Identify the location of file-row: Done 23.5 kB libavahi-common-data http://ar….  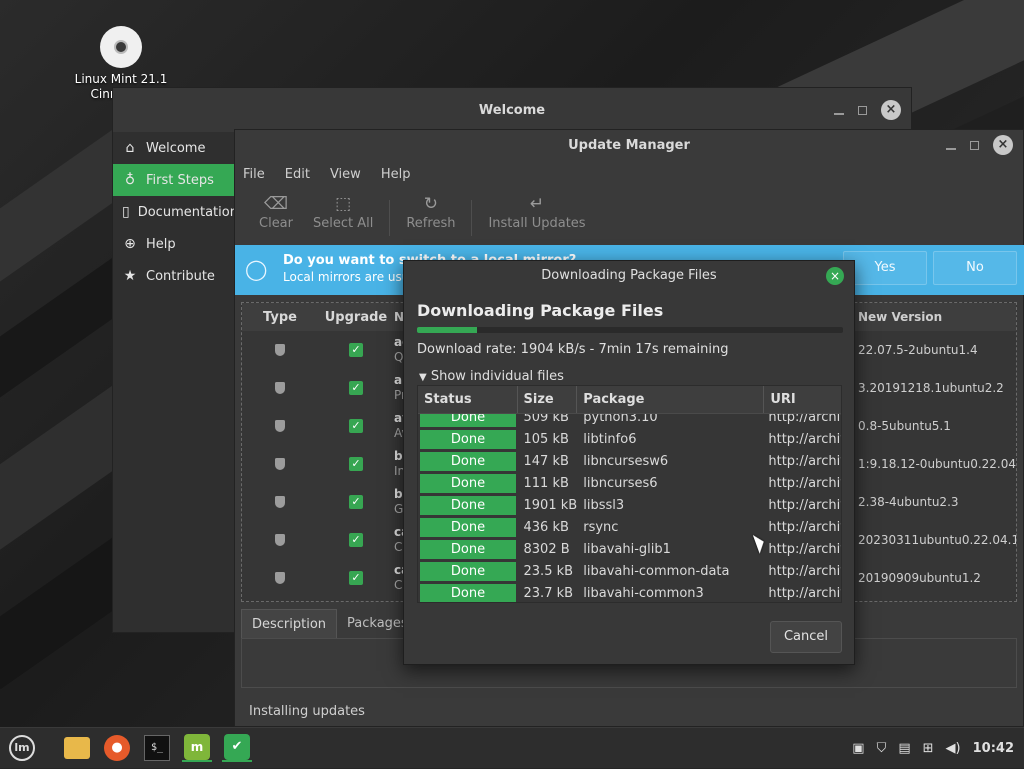
(629, 571).